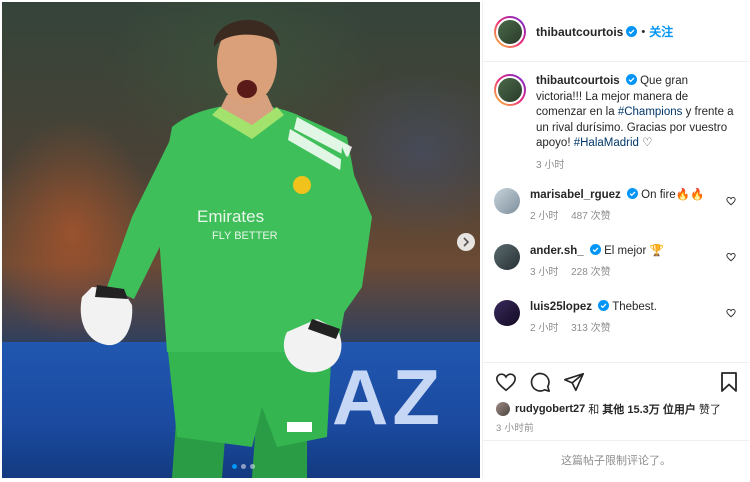 This screenshot has height=482, width=750. What do you see at coordinates (557, 251) in the screenshot?
I see `commenter-username: ander.sh_` at bounding box center [557, 251].